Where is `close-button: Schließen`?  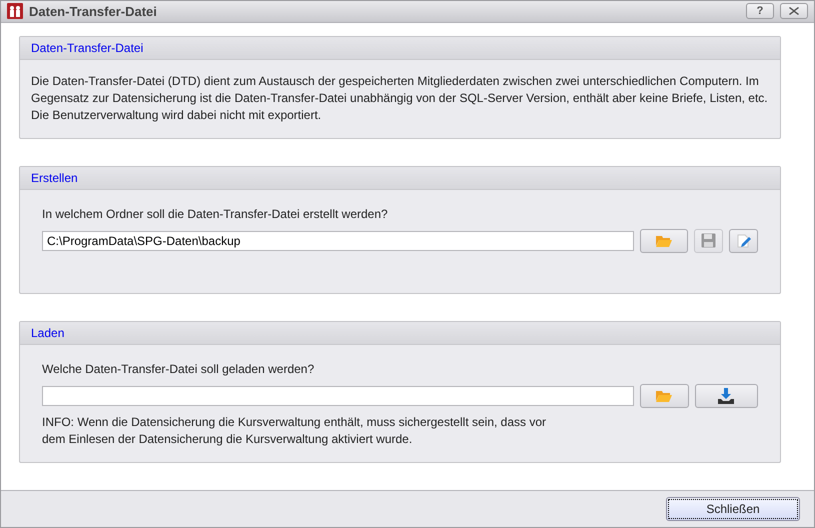
close-button: Schließen is located at coordinates (733, 508).